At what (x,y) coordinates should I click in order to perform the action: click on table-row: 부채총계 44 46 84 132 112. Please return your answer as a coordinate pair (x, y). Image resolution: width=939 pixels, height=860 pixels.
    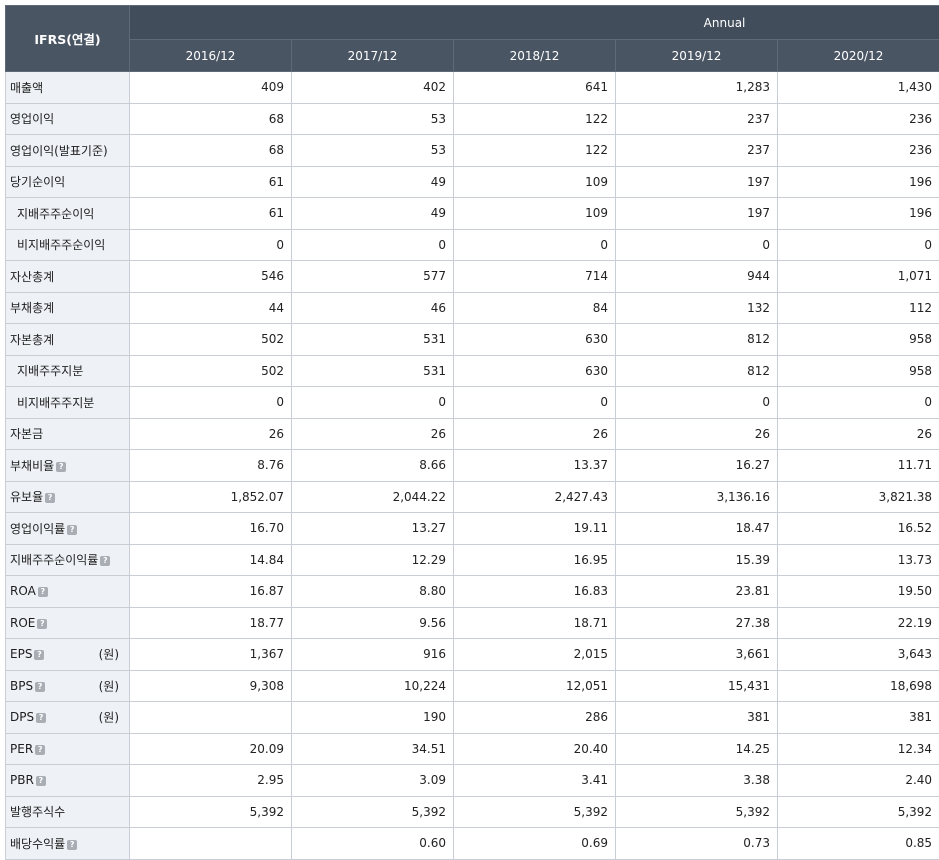
    Looking at the image, I should click on (472, 307).